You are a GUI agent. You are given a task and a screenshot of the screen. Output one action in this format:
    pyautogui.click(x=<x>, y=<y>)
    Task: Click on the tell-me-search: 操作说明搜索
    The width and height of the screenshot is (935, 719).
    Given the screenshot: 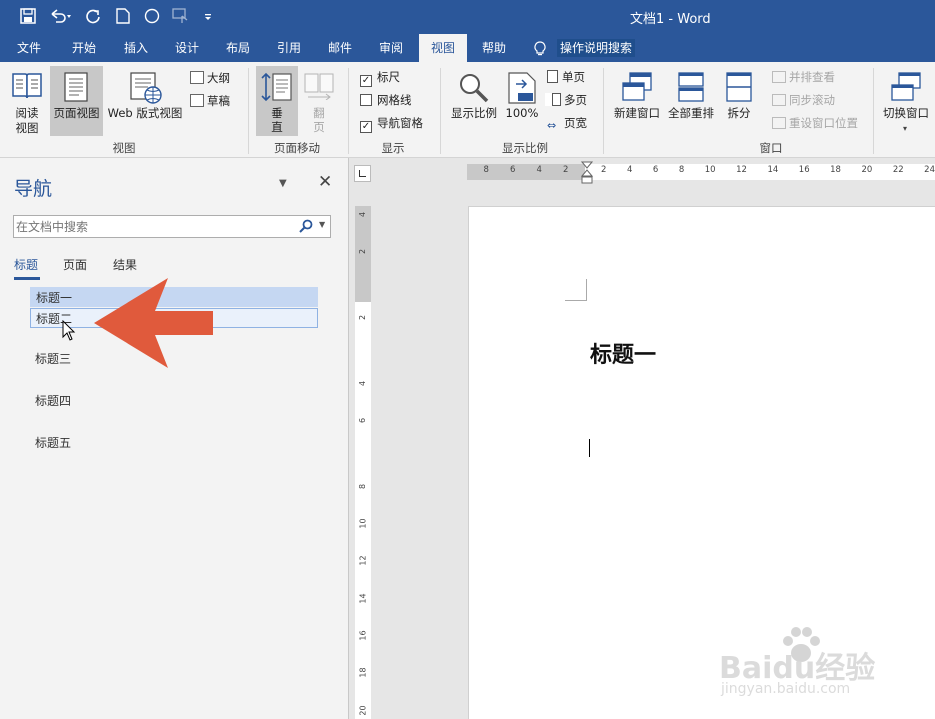 What is the action you would take?
    pyautogui.click(x=596, y=48)
    